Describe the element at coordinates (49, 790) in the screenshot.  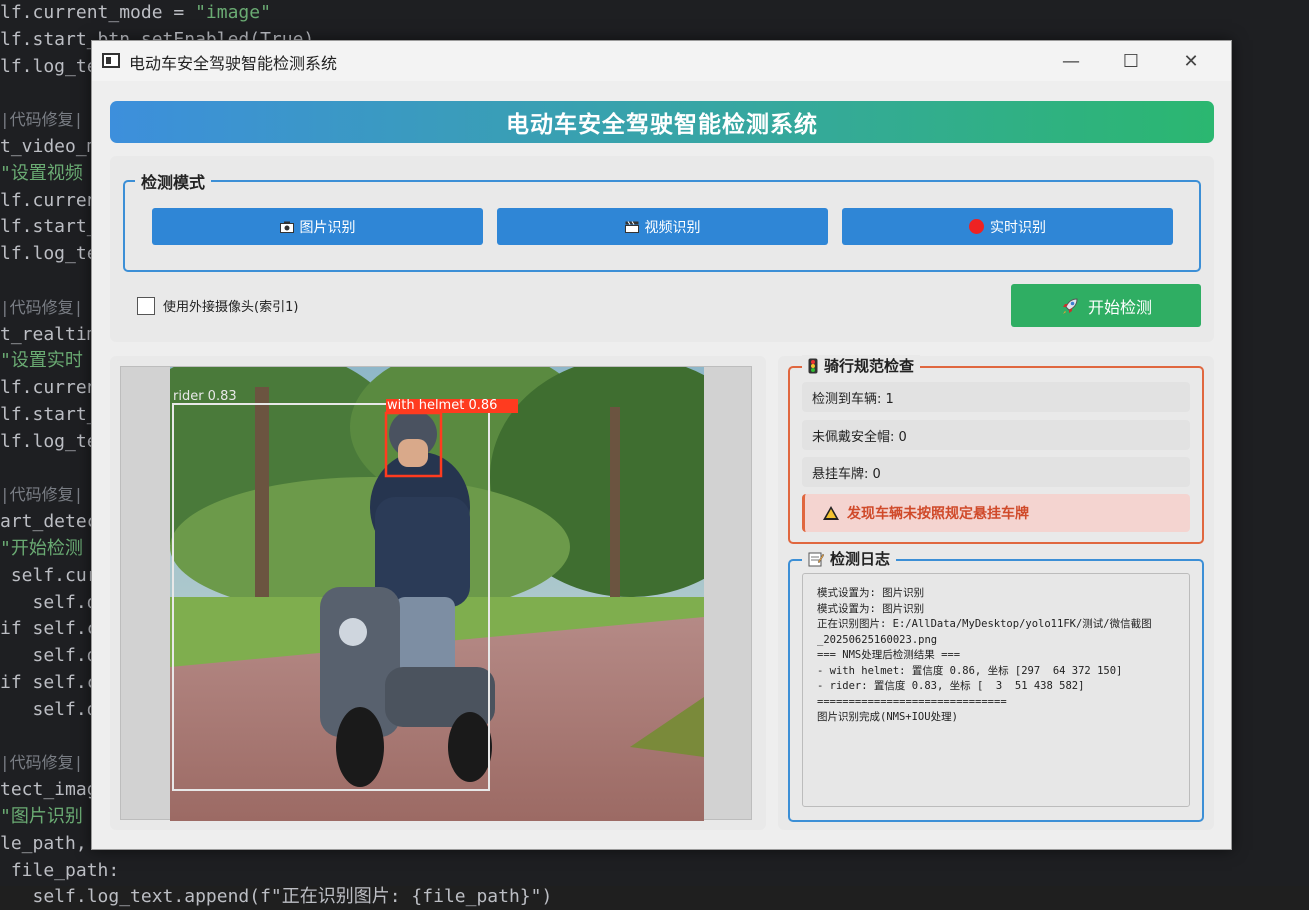
I see `code-line: tect_imag` at that location.